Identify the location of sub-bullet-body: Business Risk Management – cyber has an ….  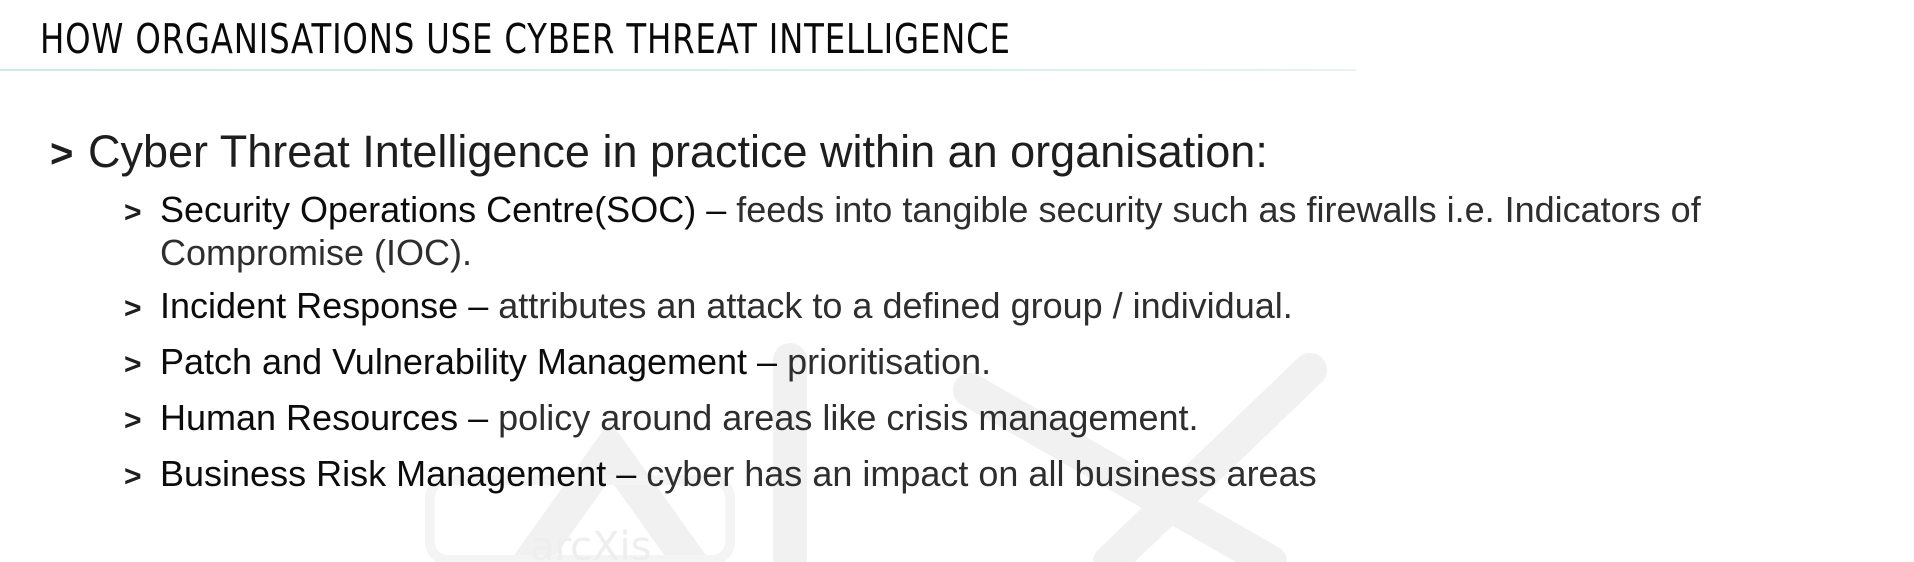
(1015, 473).